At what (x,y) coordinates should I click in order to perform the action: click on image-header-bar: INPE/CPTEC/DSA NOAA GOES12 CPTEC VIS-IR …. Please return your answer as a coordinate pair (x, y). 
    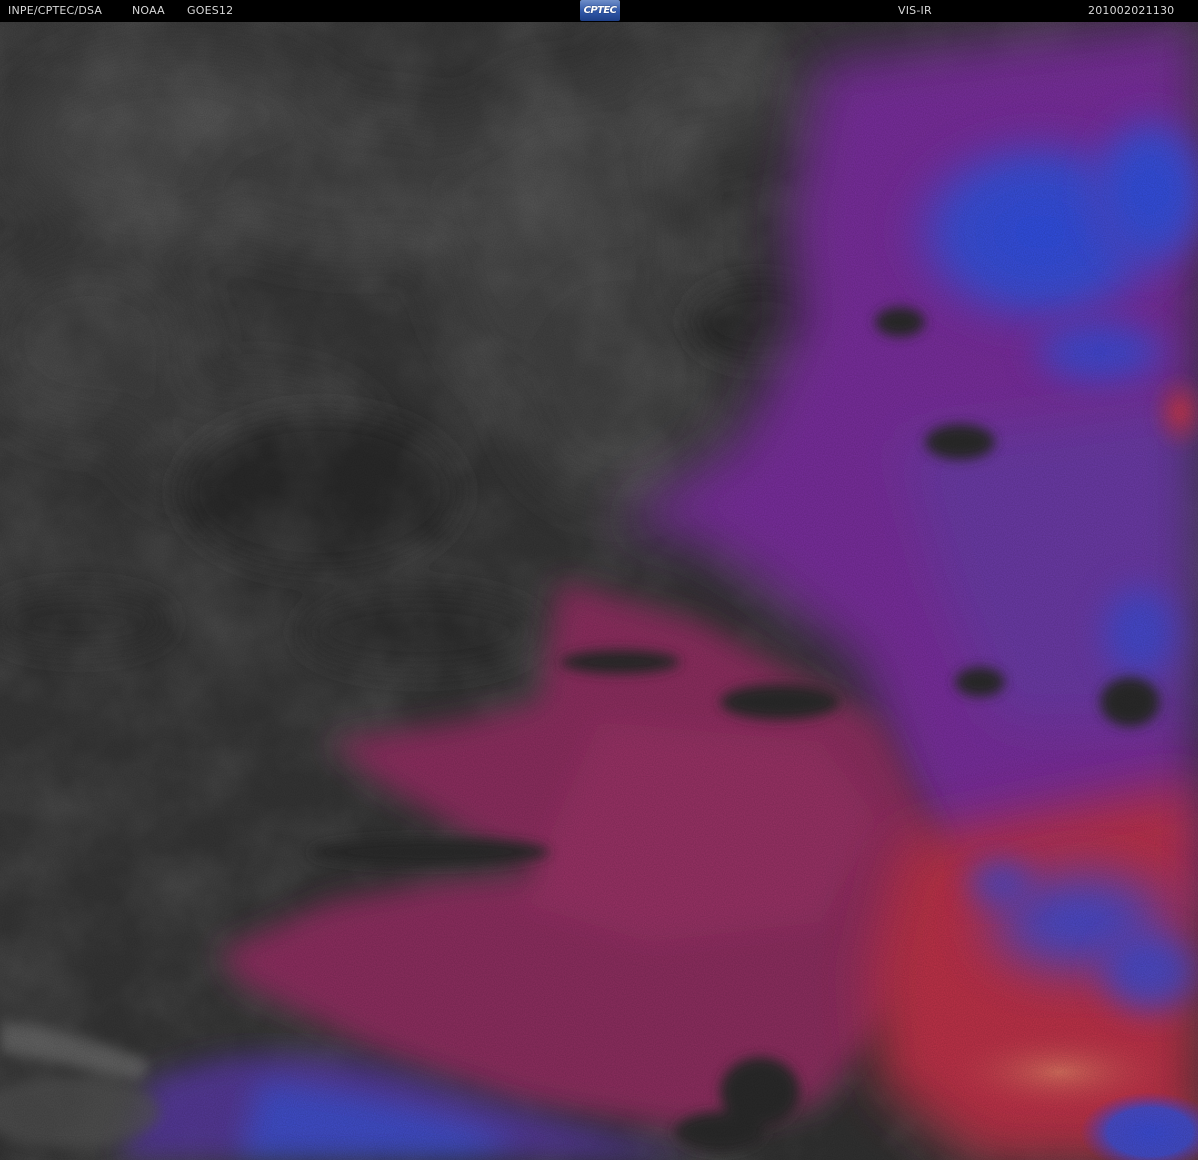
    Looking at the image, I should click on (599, 11).